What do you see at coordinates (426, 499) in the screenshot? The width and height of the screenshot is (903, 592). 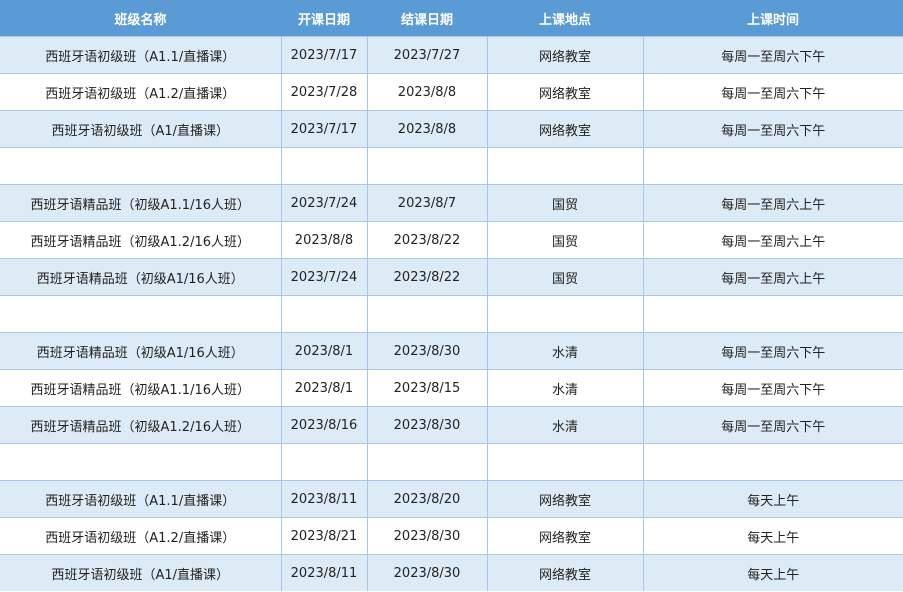 I see `end-date-cell: 2023/8/20` at bounding box center [426, 499].